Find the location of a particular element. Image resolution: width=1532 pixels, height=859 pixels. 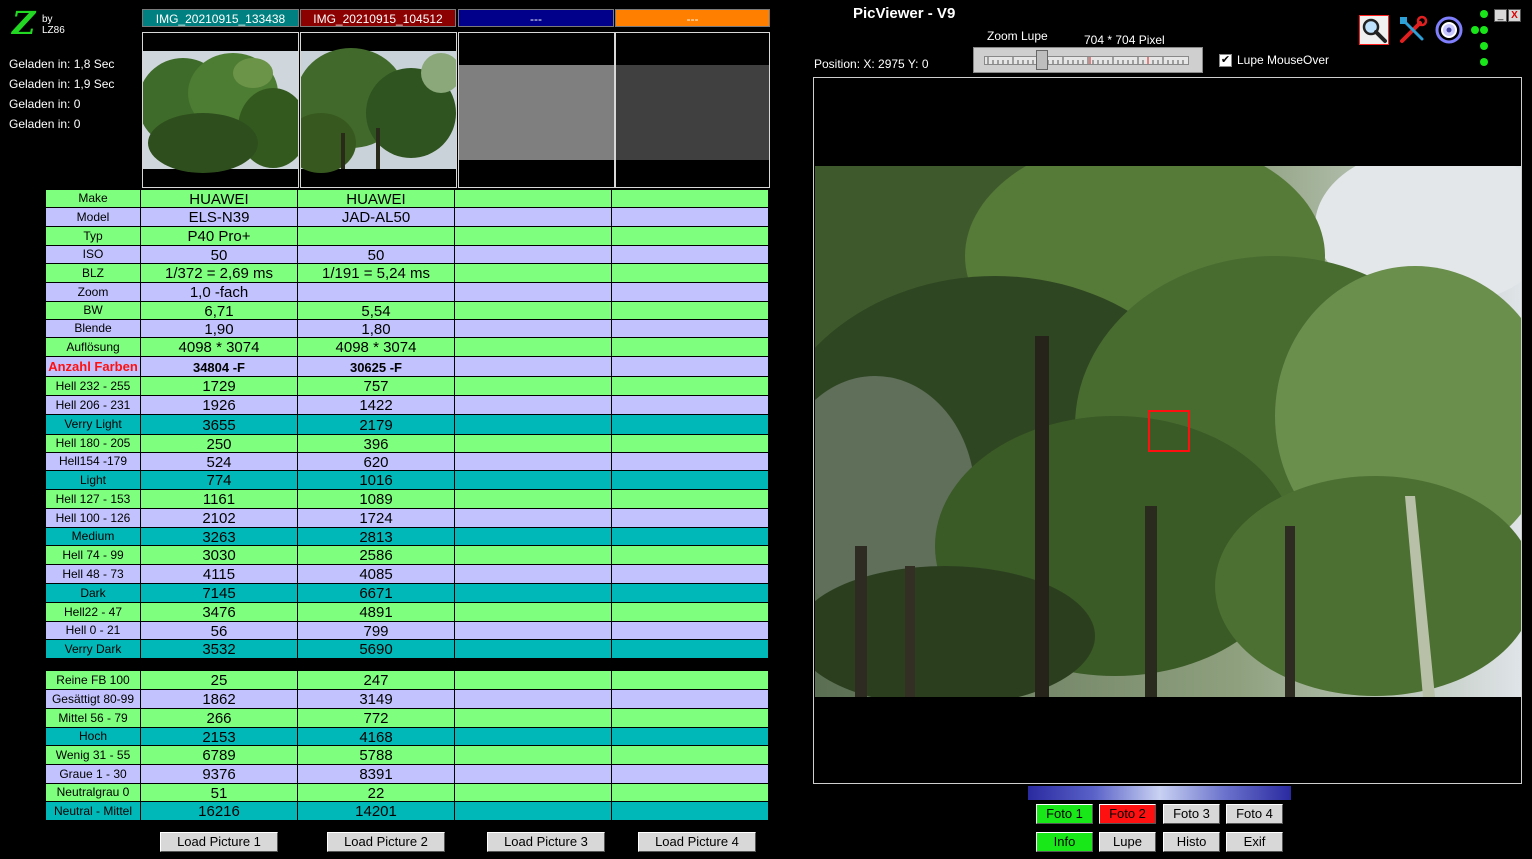

row-label: Light is located at coordinates (93, 480).